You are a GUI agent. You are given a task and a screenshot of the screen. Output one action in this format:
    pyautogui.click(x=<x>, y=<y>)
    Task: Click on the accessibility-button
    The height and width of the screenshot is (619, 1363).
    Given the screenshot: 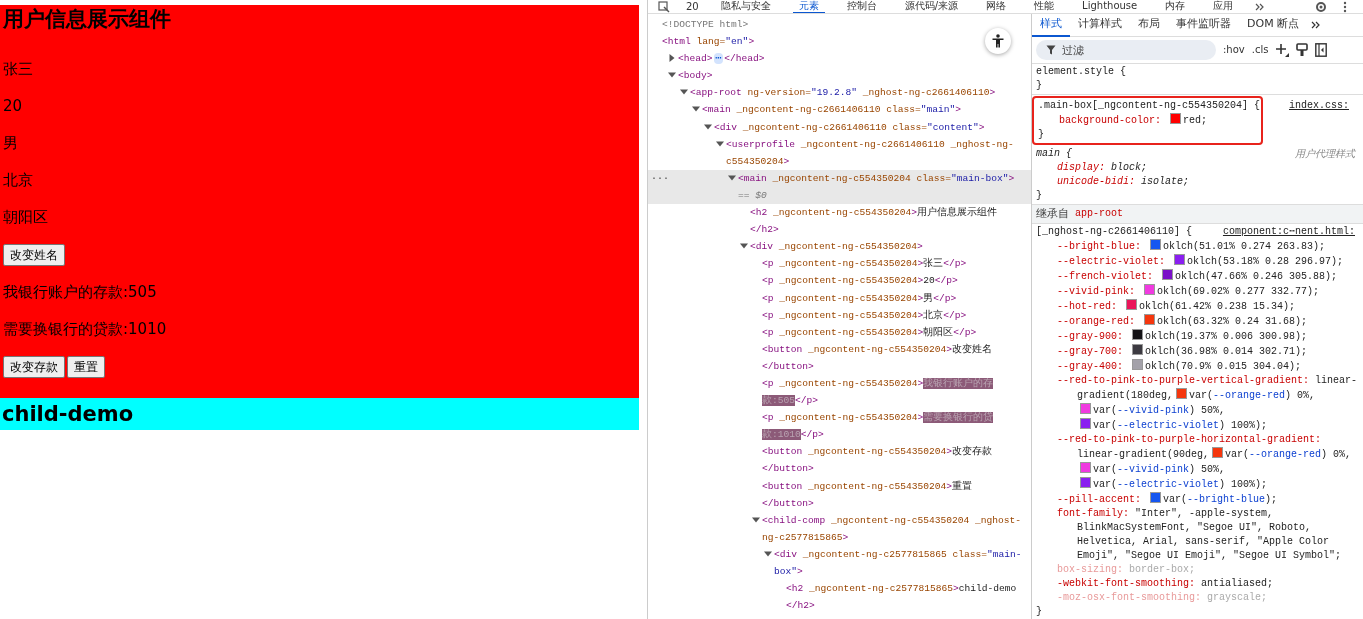 What is the action you would take?
    pyautogui.click(x=998, y=41)
    